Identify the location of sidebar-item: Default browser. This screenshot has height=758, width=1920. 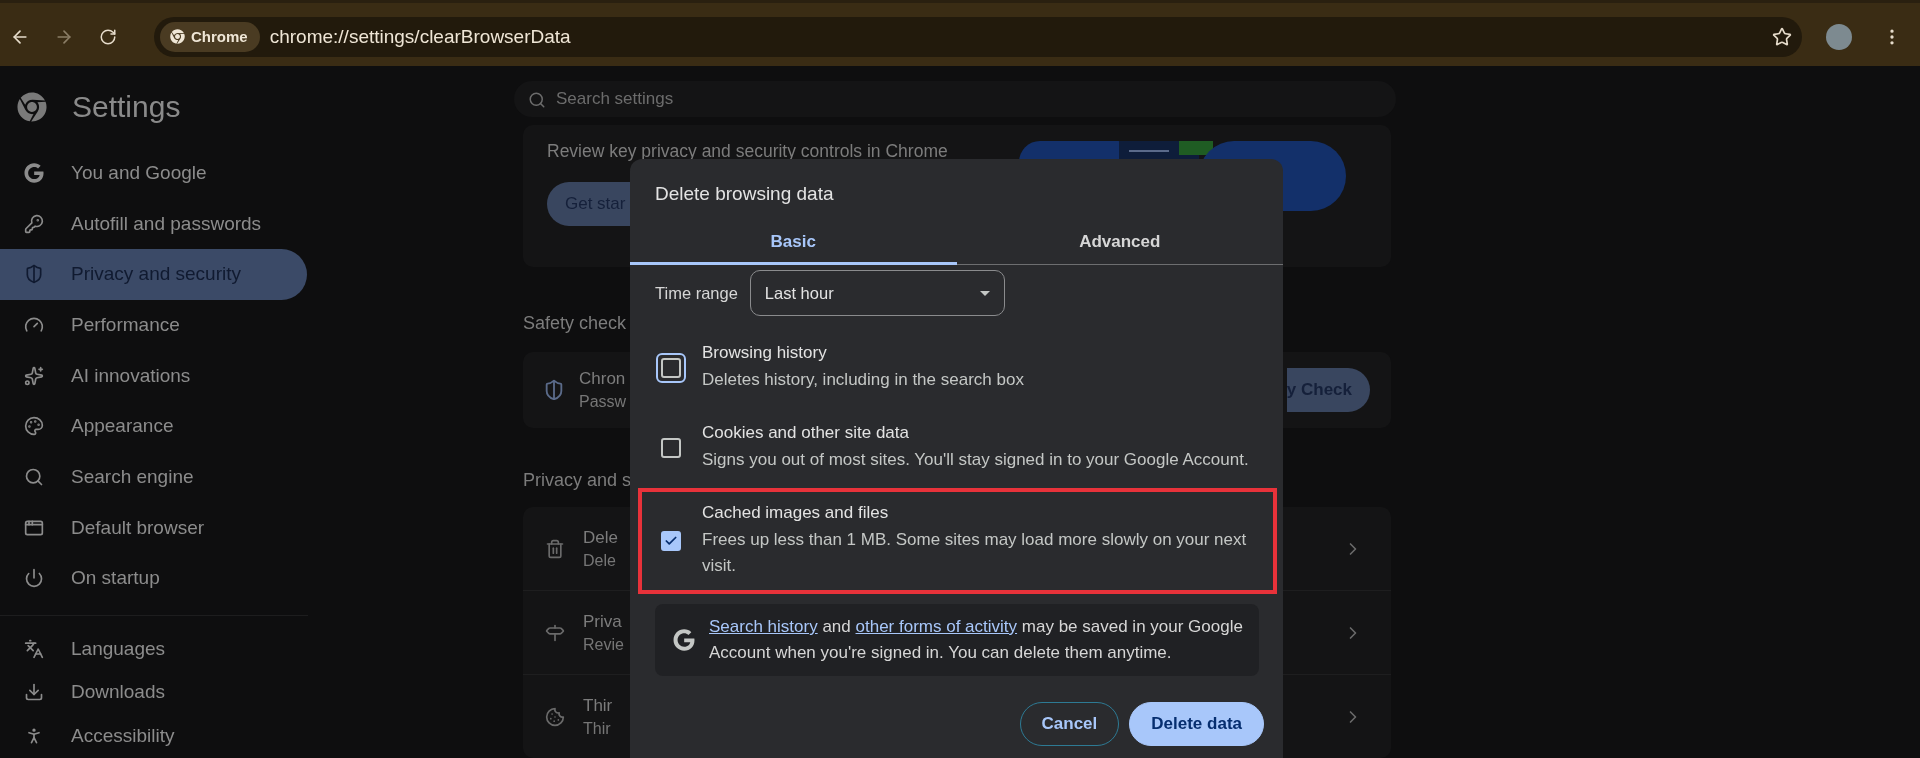
(153, 528).